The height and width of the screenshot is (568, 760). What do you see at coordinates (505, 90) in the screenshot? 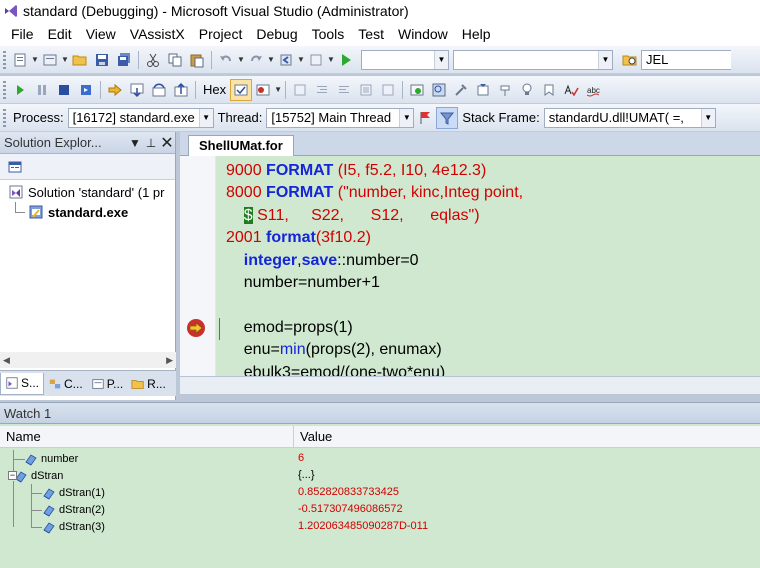
I see `vax-refactor-button` at bounding box center [505, 90].